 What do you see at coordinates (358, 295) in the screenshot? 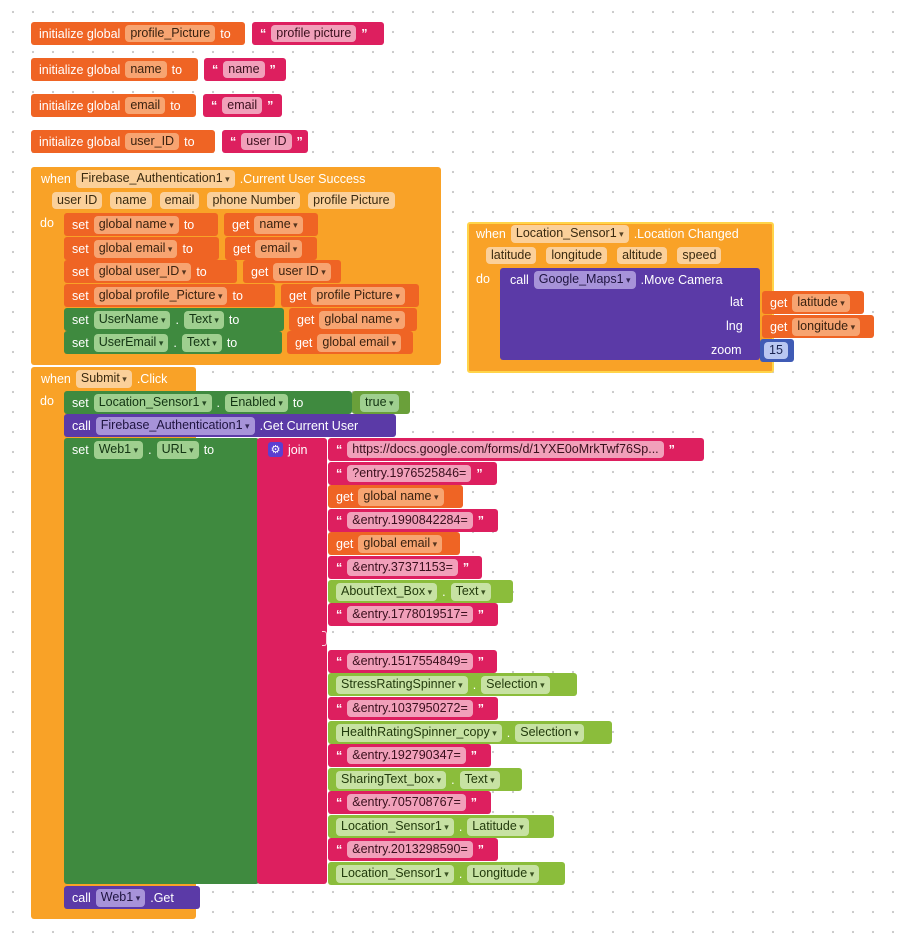
I see `get-dropdown: profile Picture` at bounding box center [358, 295].